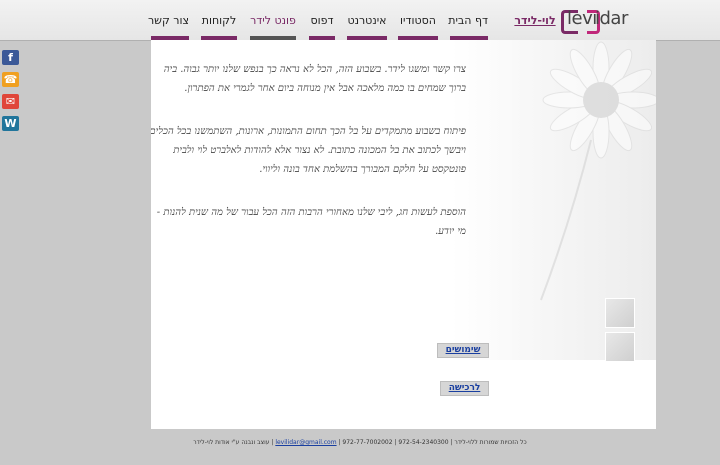 The width and height of the screenshot is (720, 465). What do you see at coordinates (611, 18) in the screenshot?
I see `logo-text-right: idar` at bounding box center [611, 18].